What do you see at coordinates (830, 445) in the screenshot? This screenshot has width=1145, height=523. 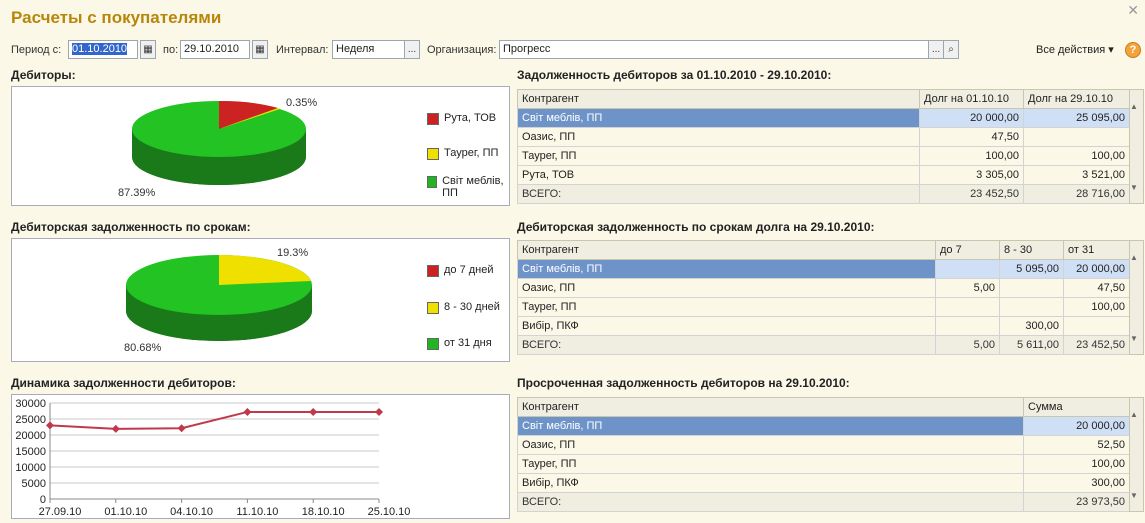 I see `table-row: Оазис, ПП 52,50` at bounding box center [830, 445].